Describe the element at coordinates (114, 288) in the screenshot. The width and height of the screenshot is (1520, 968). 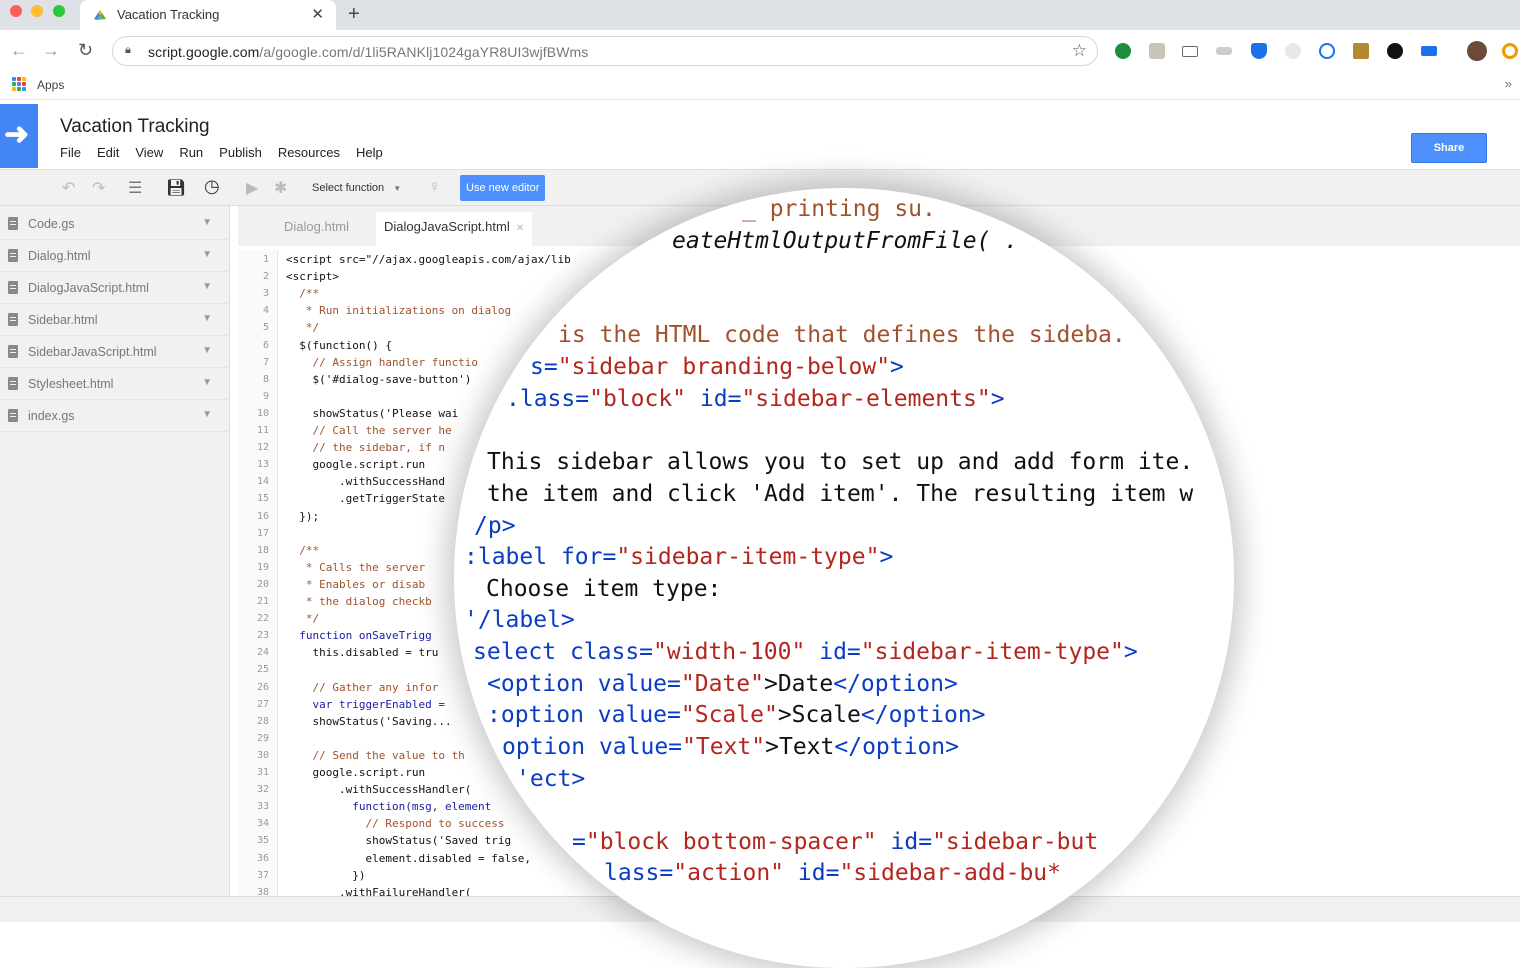
I see `file-item: DialogJavaScript.html ▼` at that location.